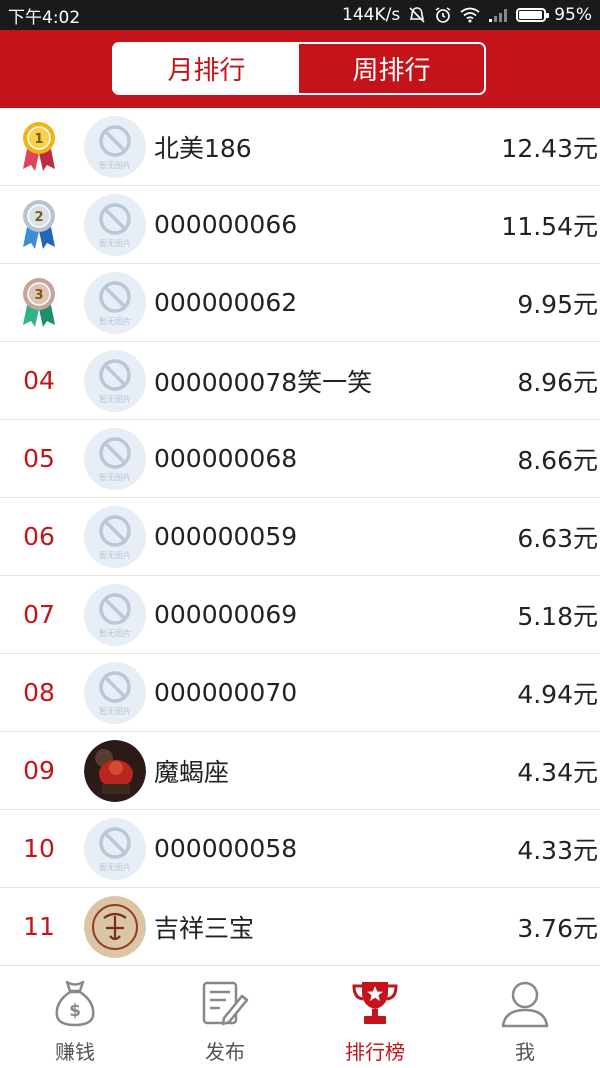 The image size is (600, 1068). I want to click on ranking-row: 2 暂无图片 000000066 11.54元, so click(300, 225).